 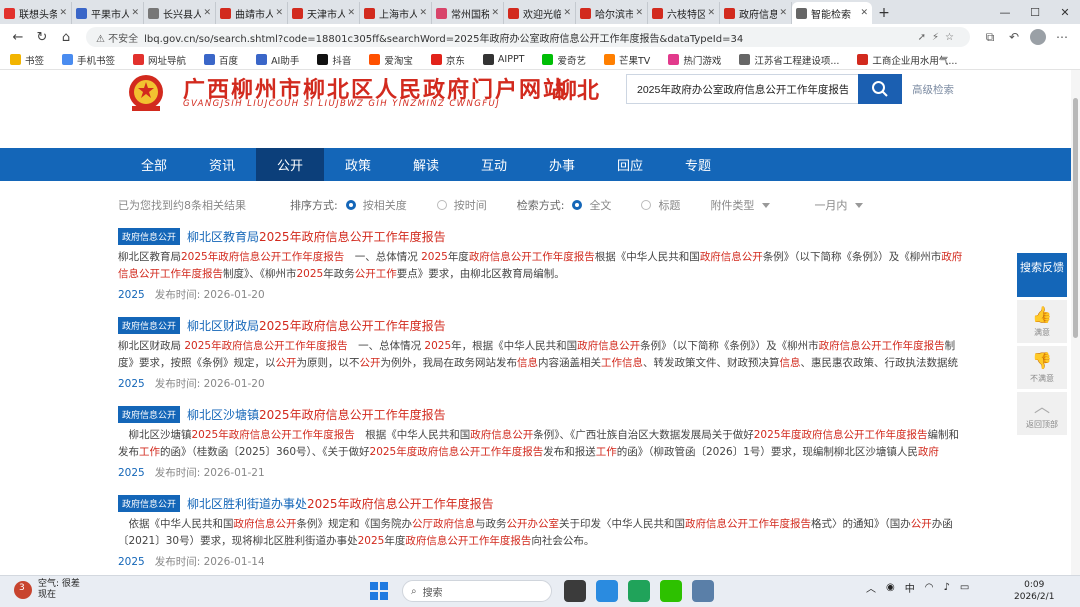 I want to click on bookmark-item: 爱淘宝, so click(x=391, y=60).